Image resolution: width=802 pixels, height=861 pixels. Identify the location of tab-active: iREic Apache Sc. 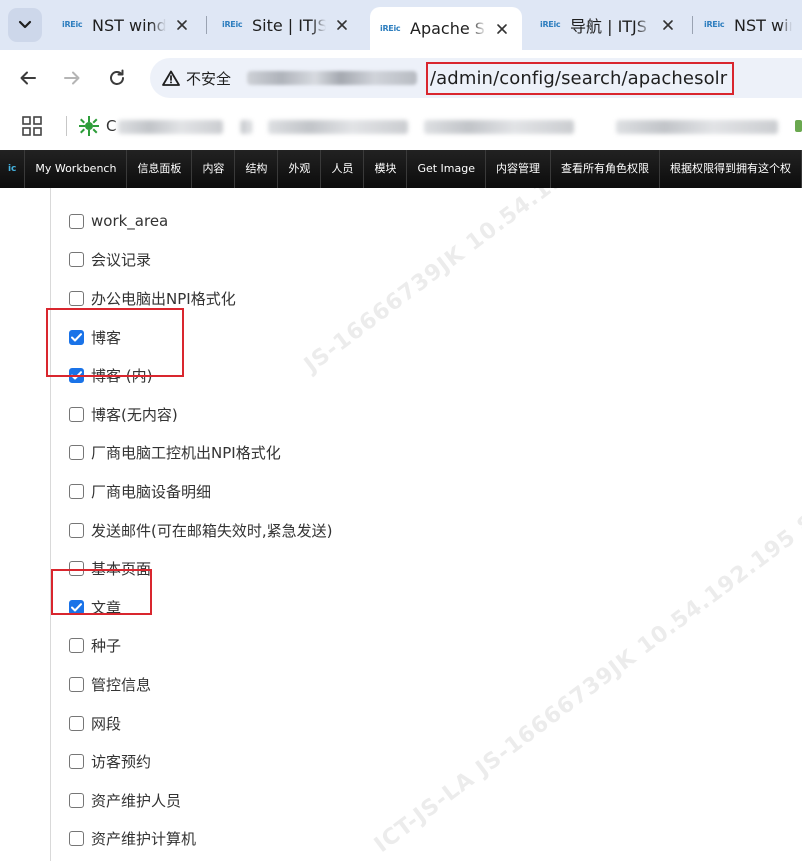
(446, 28).